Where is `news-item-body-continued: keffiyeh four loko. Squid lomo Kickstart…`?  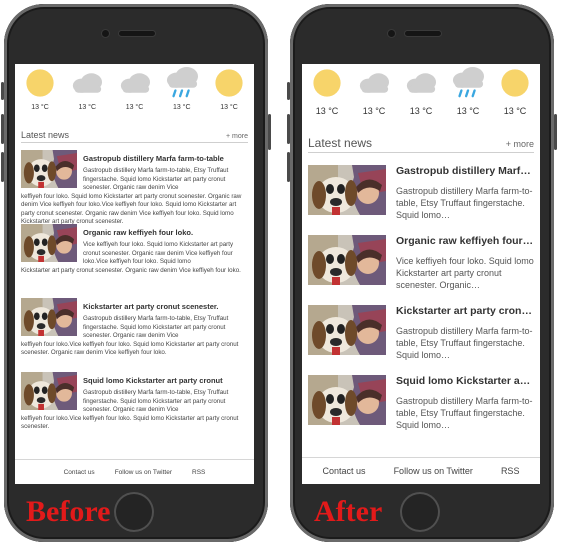 news-item-body-continued: keffiyeh four loko. Squid lomo Kickstart… is located at coordinates (131, 209).